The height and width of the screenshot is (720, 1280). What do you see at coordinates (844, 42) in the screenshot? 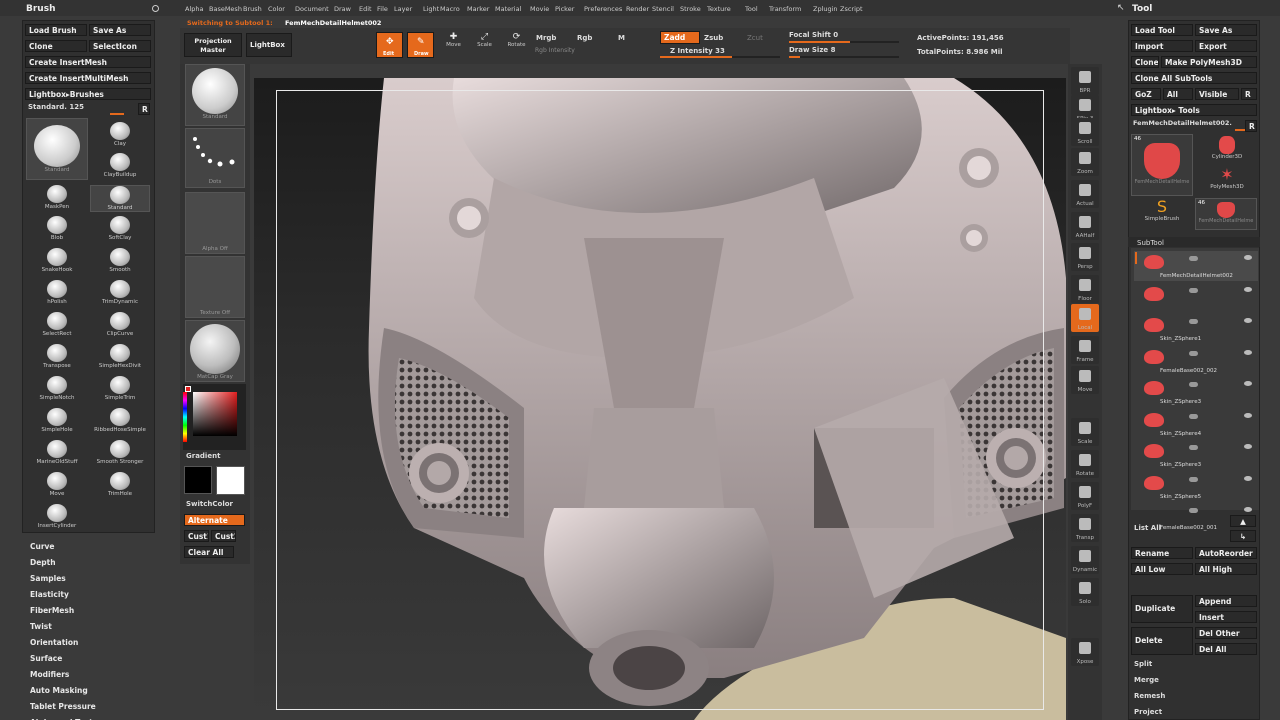
I see `focal-shift-track` at bounding box center [844, 42].